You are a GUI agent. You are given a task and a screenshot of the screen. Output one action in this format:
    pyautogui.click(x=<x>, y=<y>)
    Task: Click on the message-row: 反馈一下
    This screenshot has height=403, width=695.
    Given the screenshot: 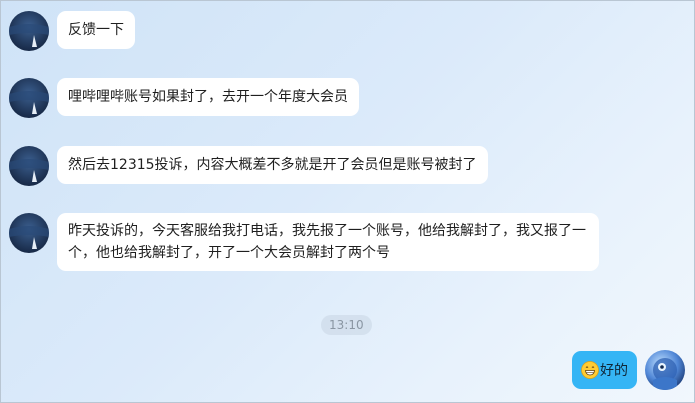 What is the action you would take?
    pyautogui.click(x=72, y=31)
    